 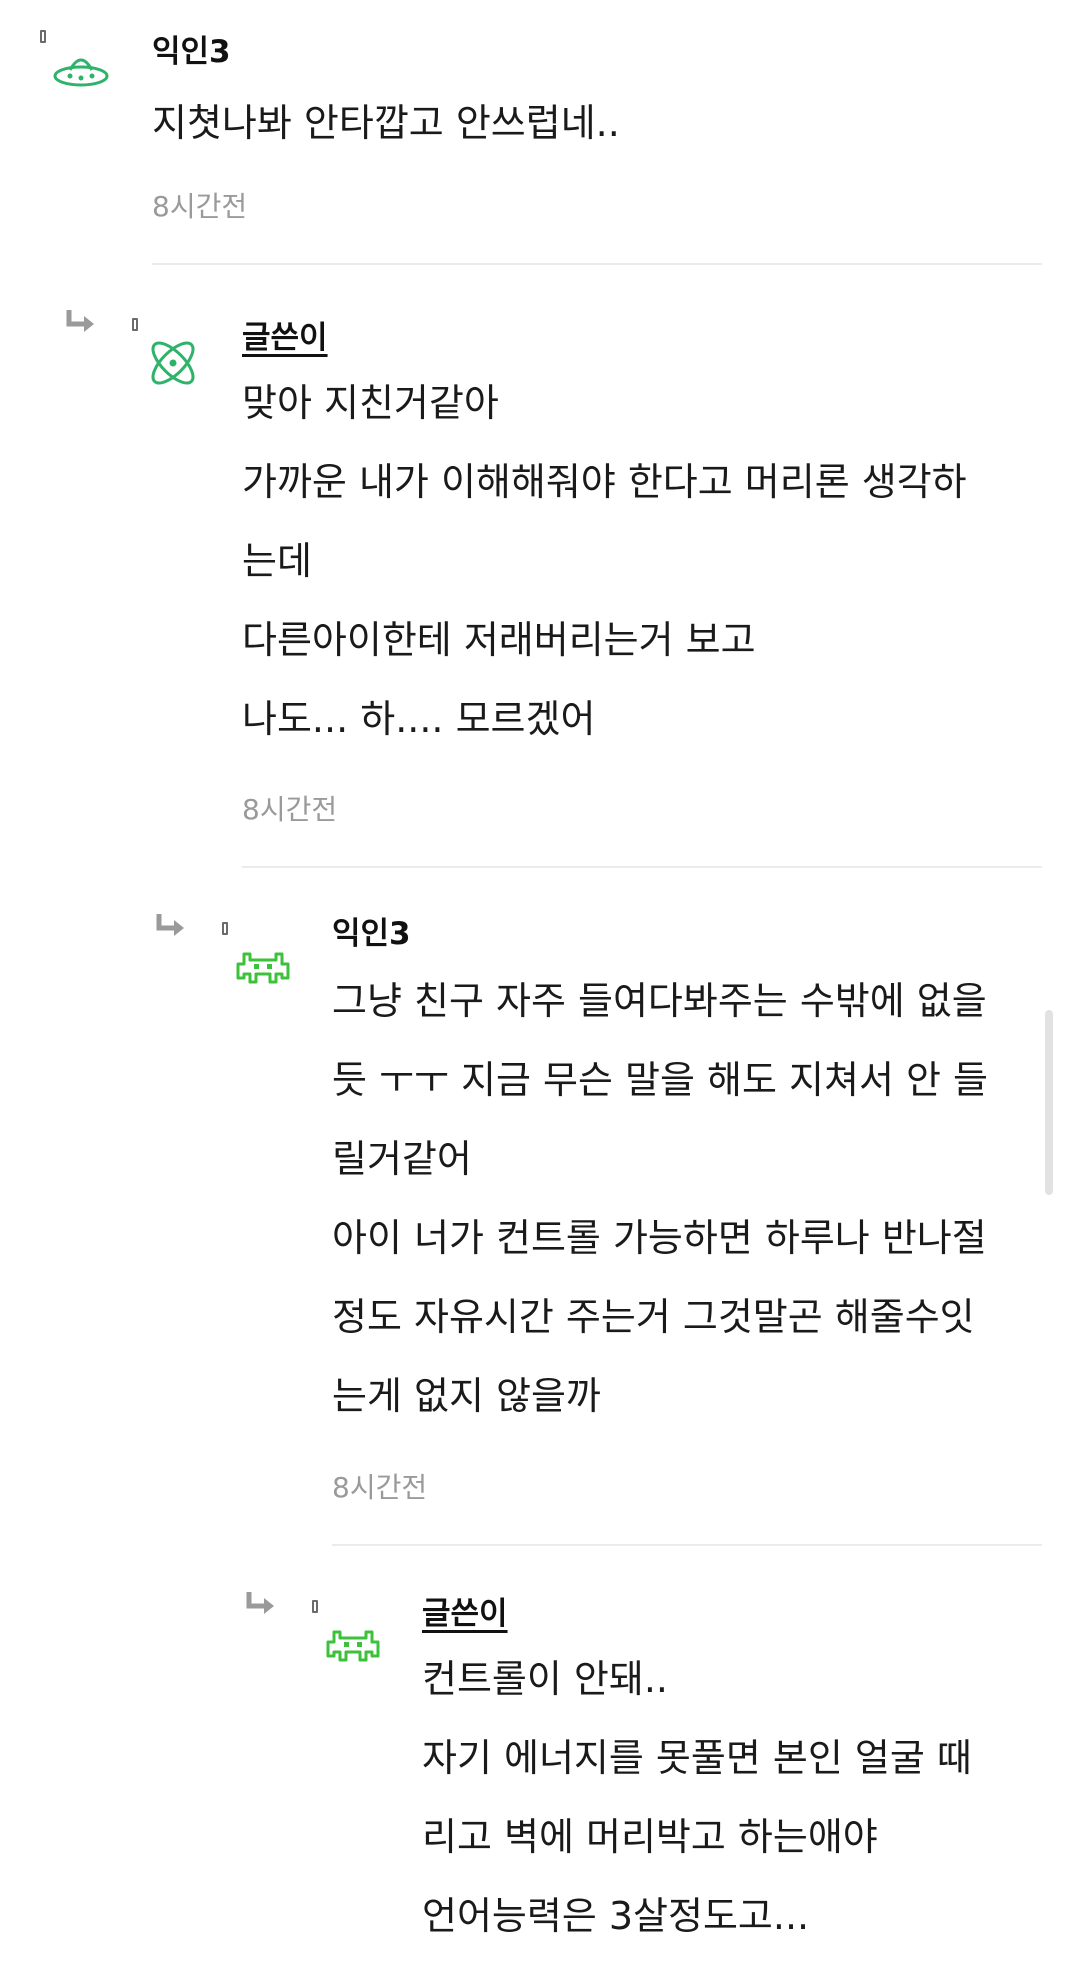 I want to click on comment-line: 릴거같어, so click(x=402, y=1159).